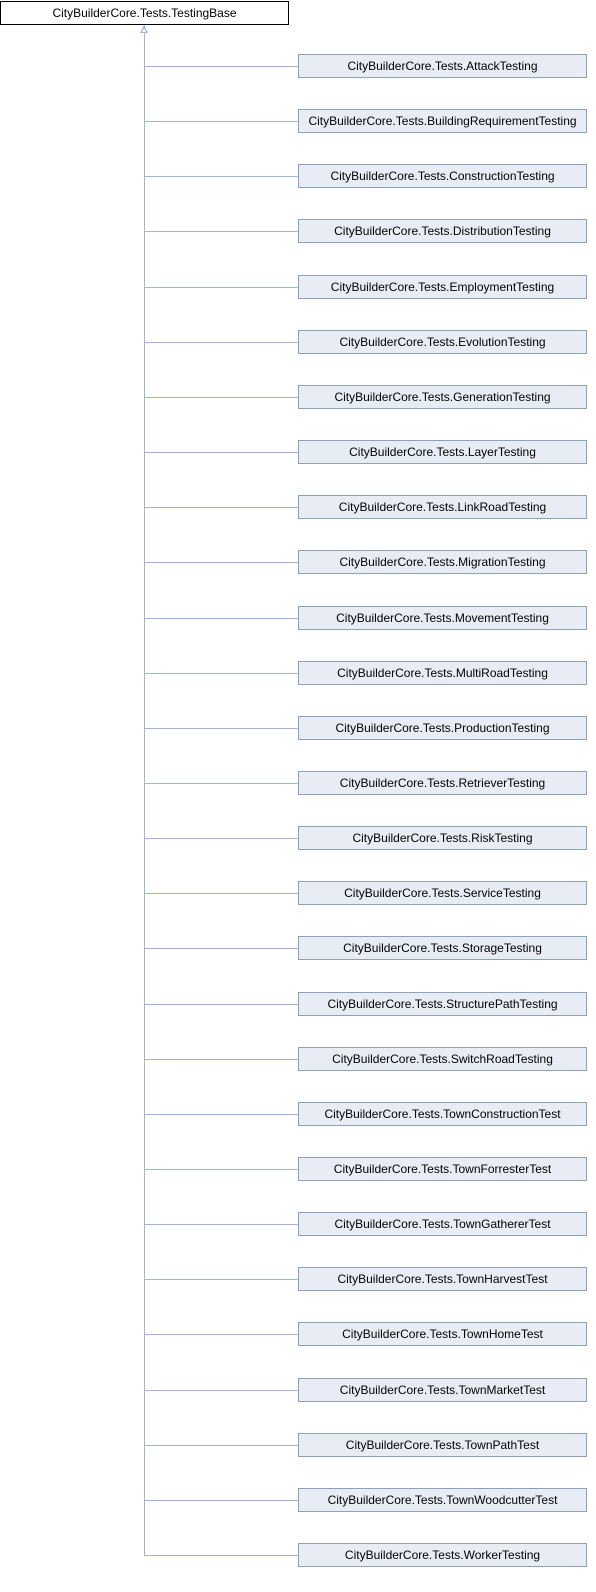 This screenshot has width=596, height=1592. Describe the element at coordinates (442, 287) in the screenshot. I see `derived-class-node: CityBuilderCore.Tests.EmploymentTesting` at that location.